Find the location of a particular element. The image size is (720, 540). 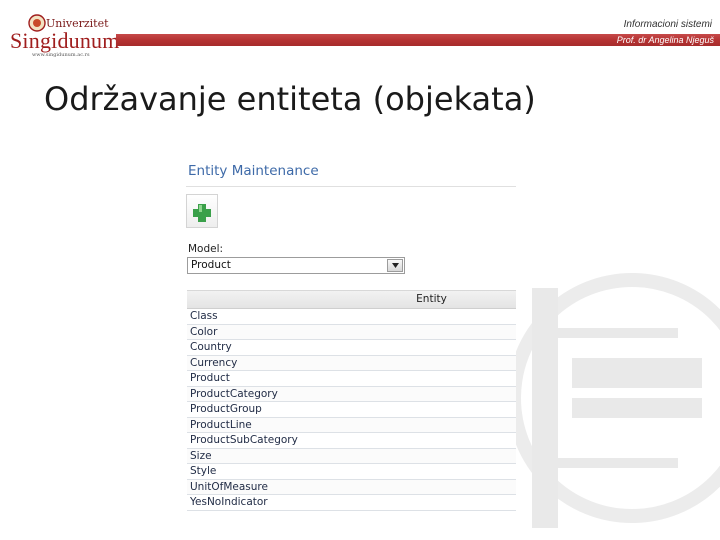

model-select: Product is located at coordinates (296, 265).